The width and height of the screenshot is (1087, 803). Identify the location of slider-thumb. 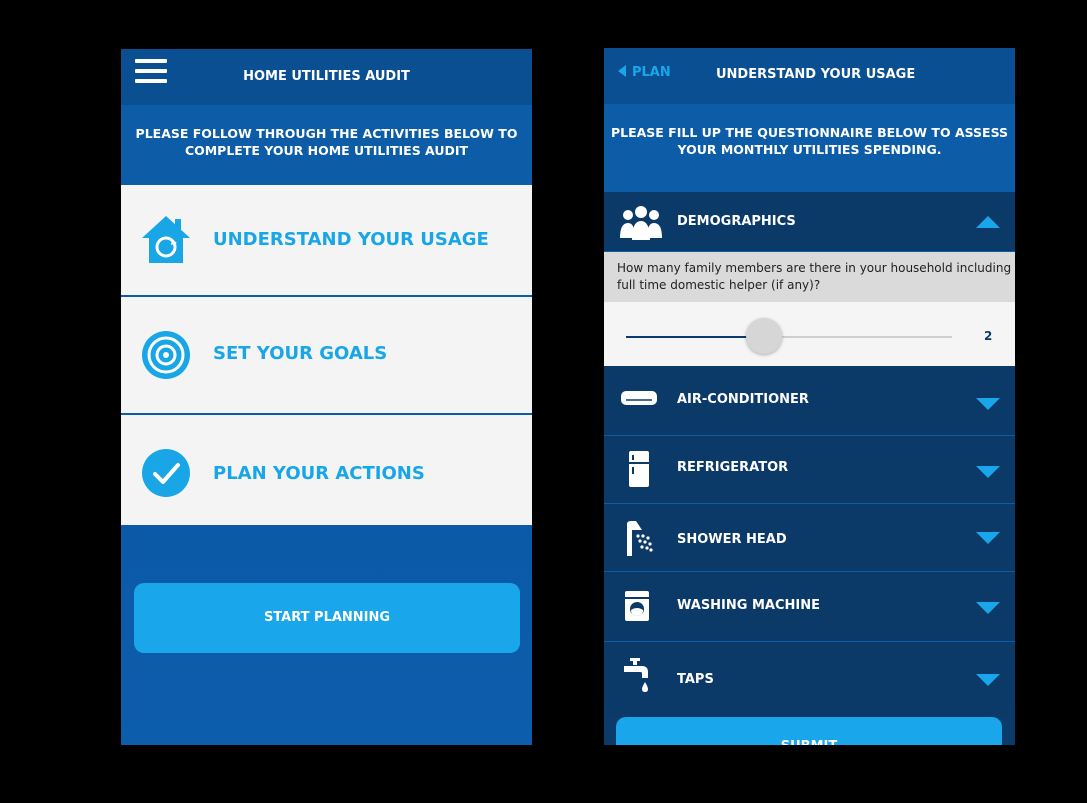
(764, 336).